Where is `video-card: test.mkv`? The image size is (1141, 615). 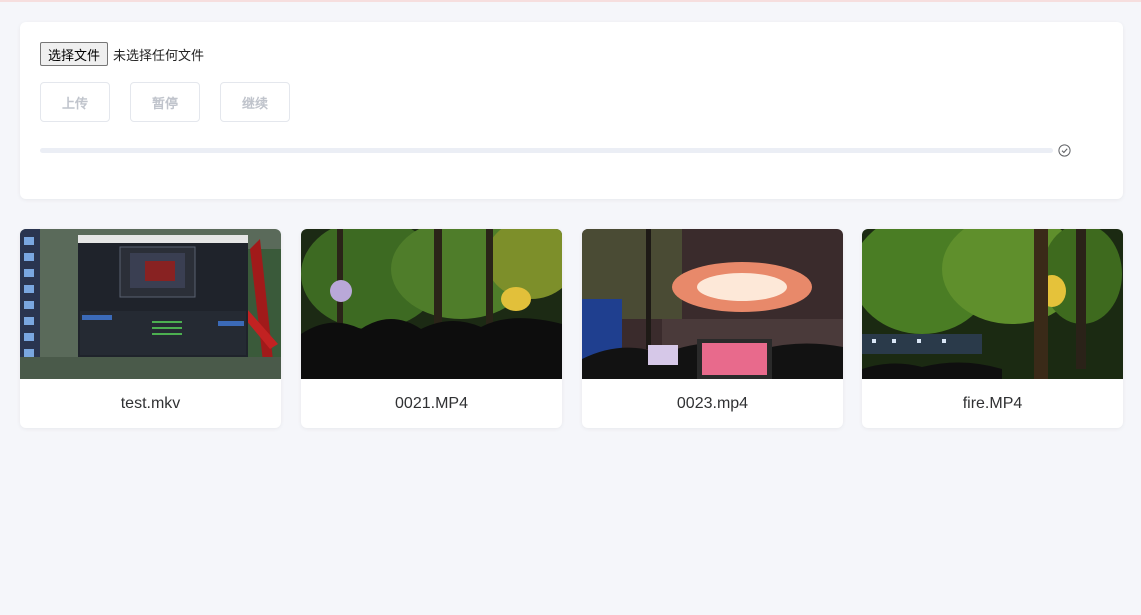 video-card: test.mkv is located at coordinates (150, 328).